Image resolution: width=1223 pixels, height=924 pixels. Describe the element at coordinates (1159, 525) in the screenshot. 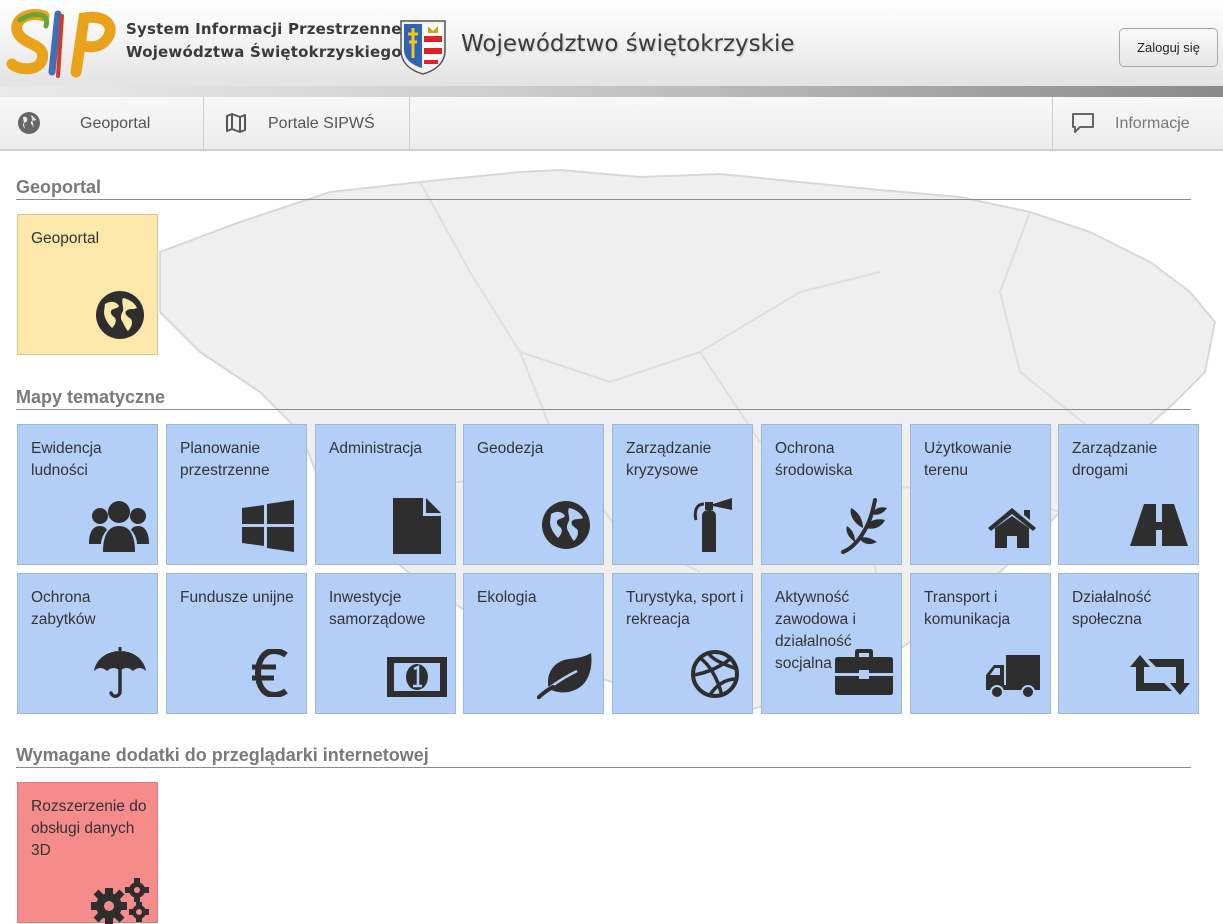

I see `road-icon` at that location.